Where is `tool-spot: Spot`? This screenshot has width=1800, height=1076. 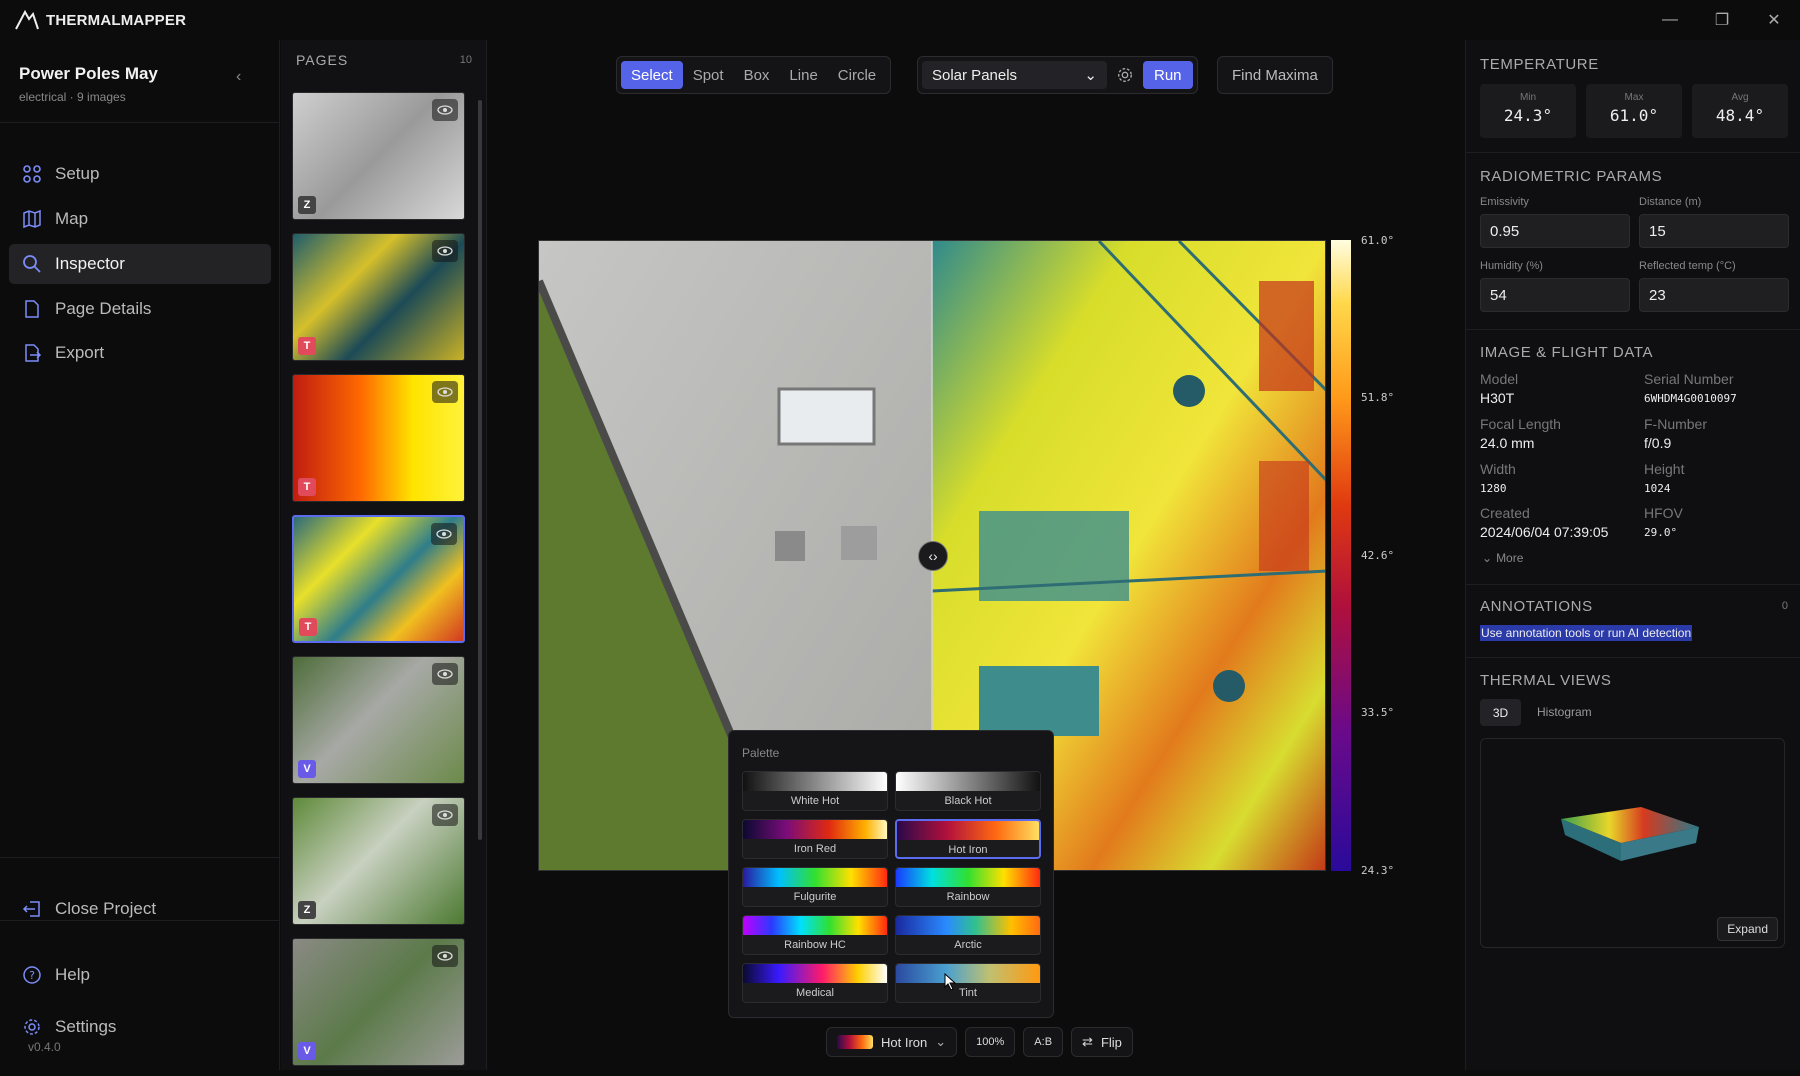
tool-spot: Spot is located at coordinates (708, 75).